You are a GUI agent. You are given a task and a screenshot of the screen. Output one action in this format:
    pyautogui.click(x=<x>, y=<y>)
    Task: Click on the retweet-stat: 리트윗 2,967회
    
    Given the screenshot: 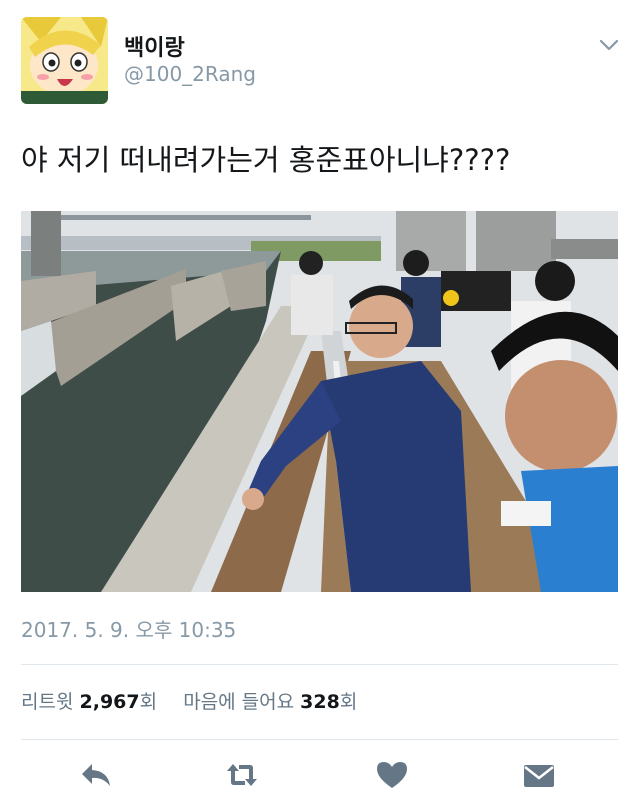 What is the action you would take?
    pyautogui.click(x=92, y=702)
    